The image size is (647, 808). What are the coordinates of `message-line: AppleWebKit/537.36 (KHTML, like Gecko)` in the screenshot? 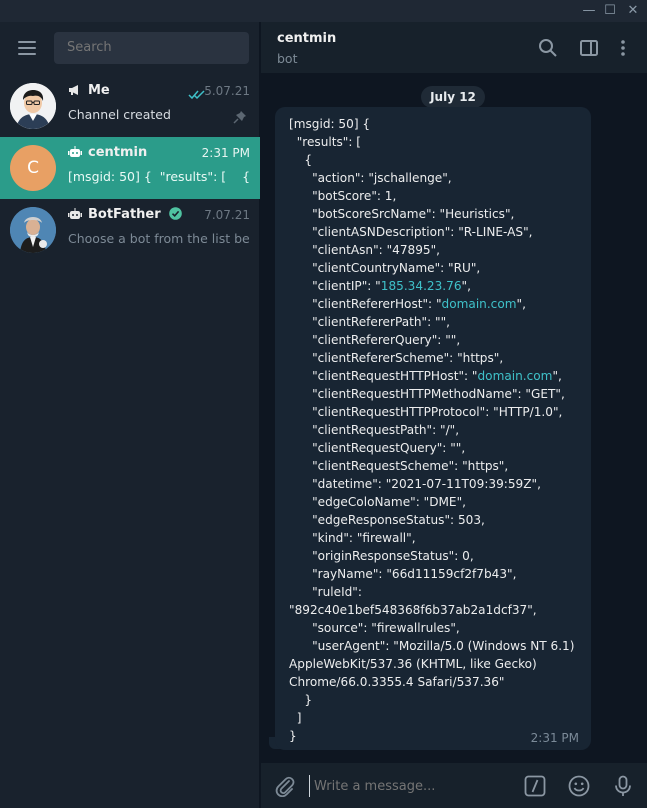 It's located at (413, 664).